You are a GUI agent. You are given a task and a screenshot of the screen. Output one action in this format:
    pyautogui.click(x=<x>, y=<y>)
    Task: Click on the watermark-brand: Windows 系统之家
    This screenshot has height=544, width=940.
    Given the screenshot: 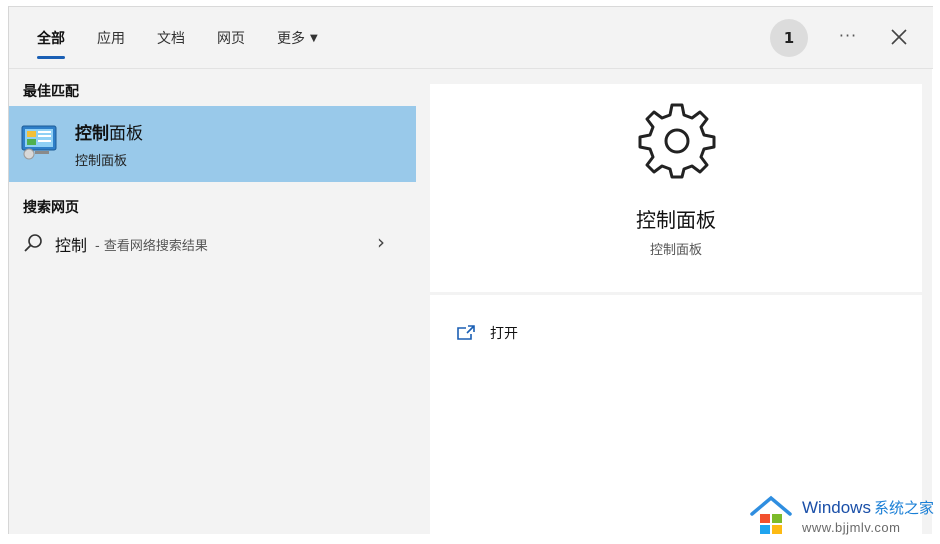 What is the action you would take?
    pyautogui.click(x=868, y=507)
    